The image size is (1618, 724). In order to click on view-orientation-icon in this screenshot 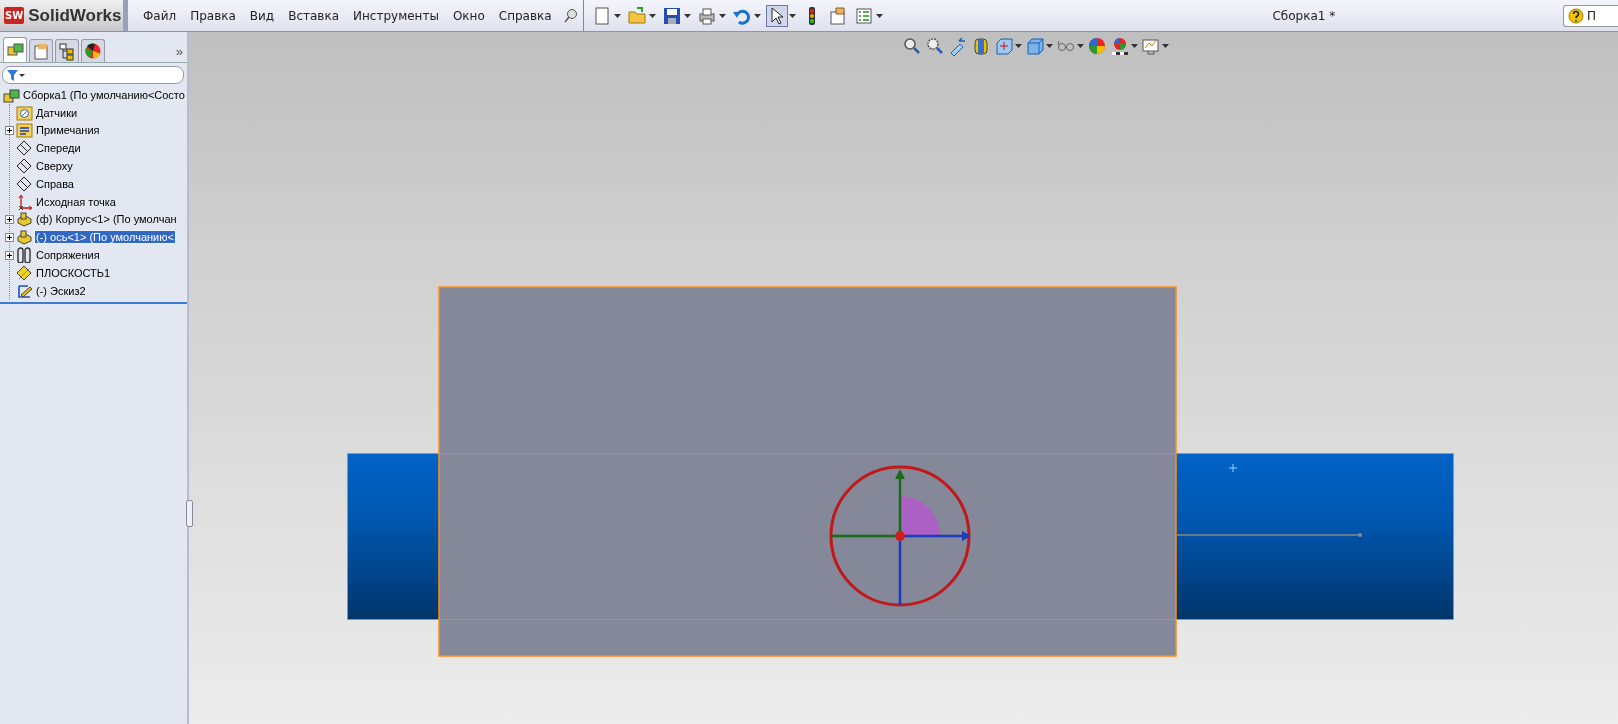, I will do `click(1004, 46)`.